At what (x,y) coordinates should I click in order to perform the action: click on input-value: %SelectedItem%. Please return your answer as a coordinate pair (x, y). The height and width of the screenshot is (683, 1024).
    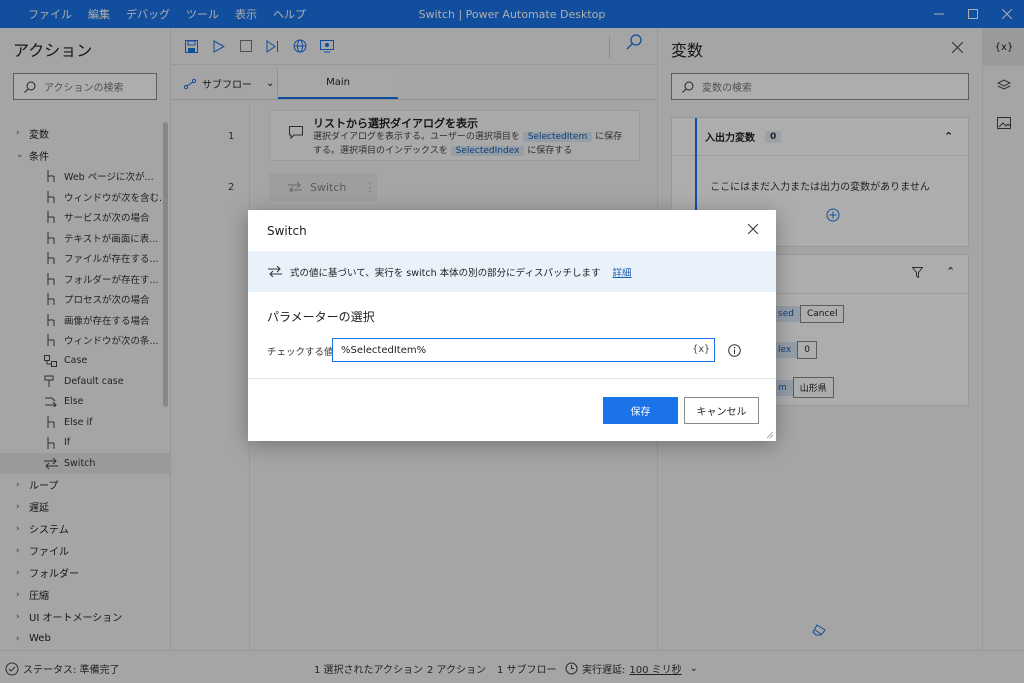
    Looking at the image, I should click on (384, 350).